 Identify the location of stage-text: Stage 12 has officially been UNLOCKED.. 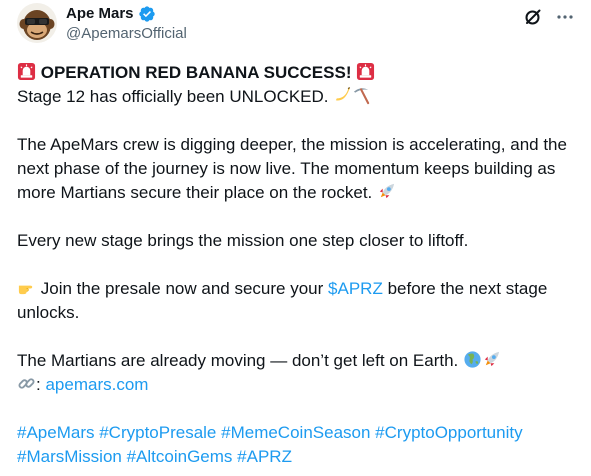
(173, 96).